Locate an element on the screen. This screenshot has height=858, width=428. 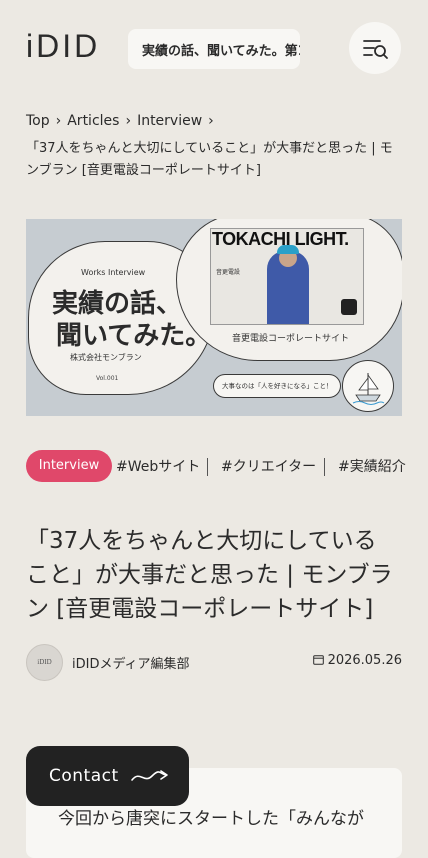
hero-bubble-text: 大事なのは「人を好きになる」こと！ is located at coordinates (277, 386).